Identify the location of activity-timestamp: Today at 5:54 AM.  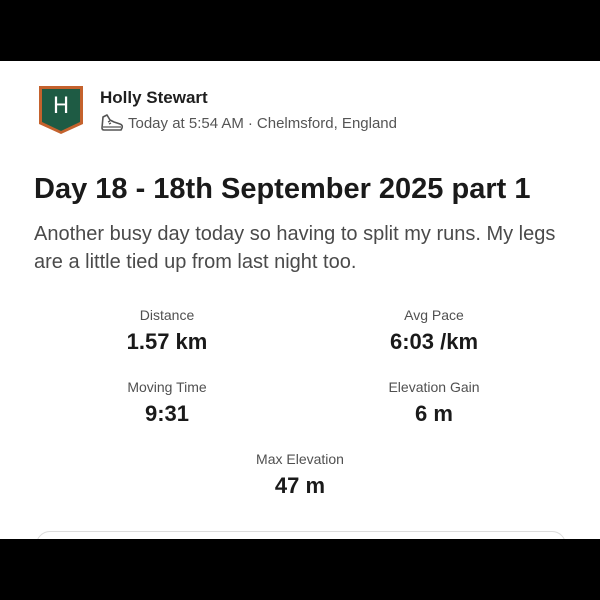
(186, 123).